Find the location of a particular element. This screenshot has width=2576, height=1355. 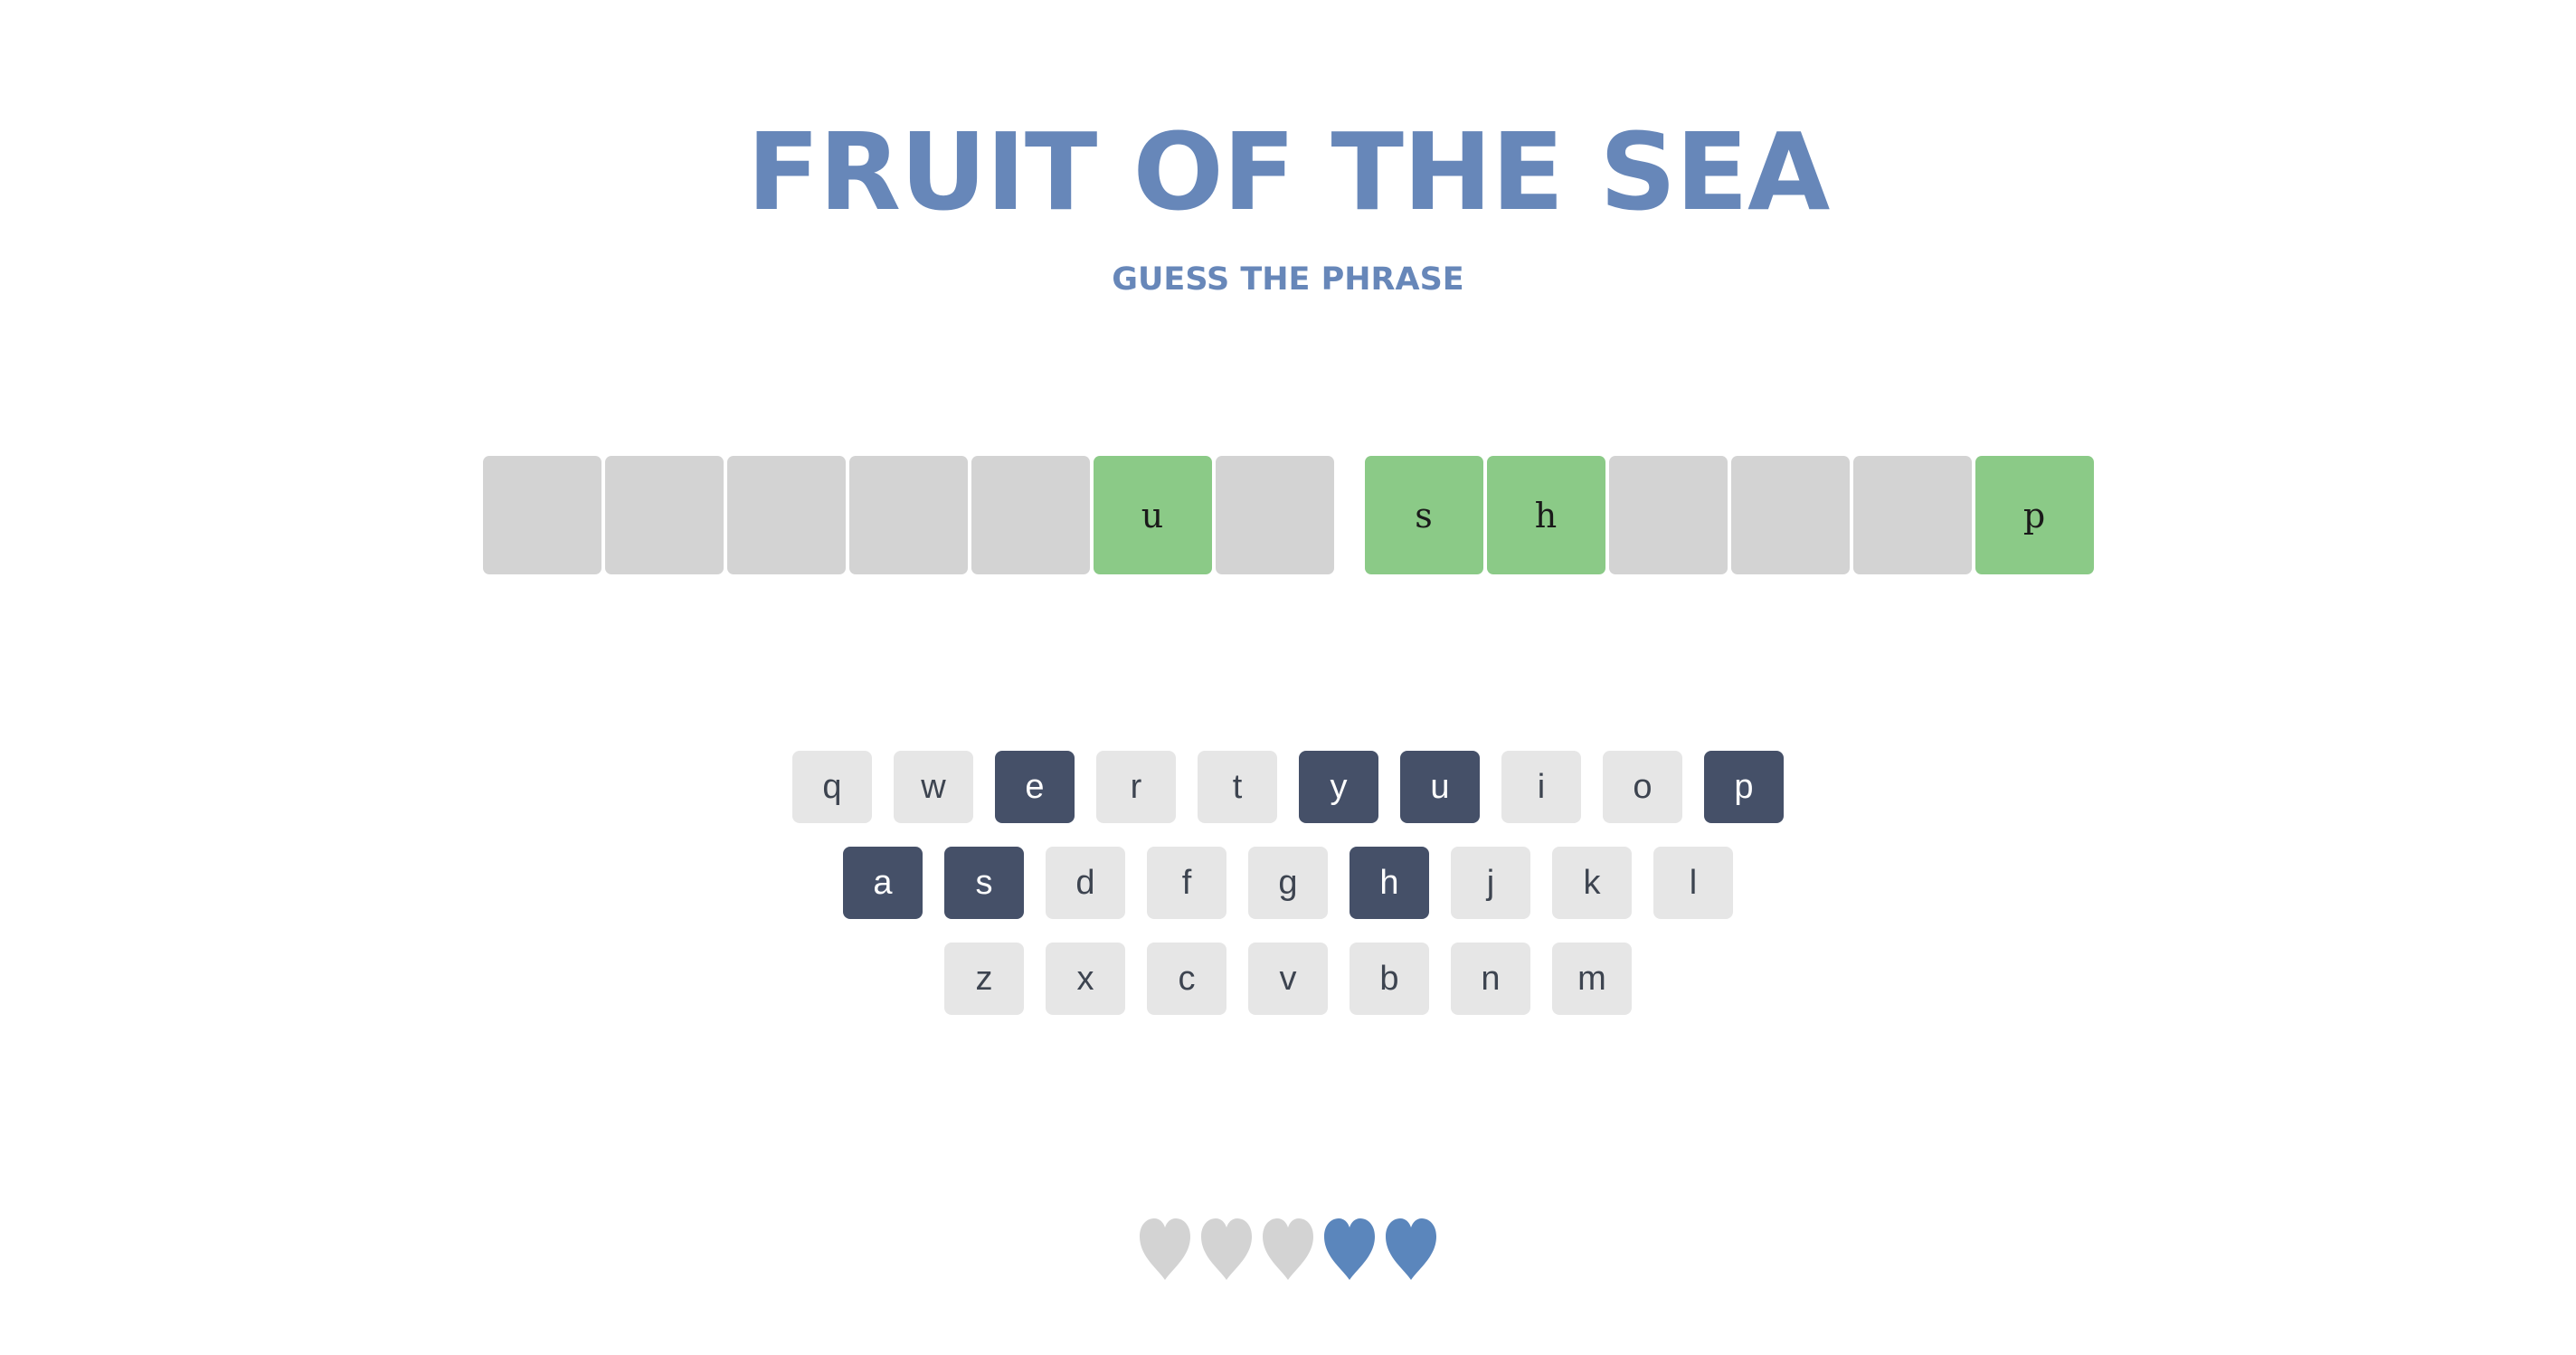

letter-tile-revealed: p is located at coordinates (2034, 515).